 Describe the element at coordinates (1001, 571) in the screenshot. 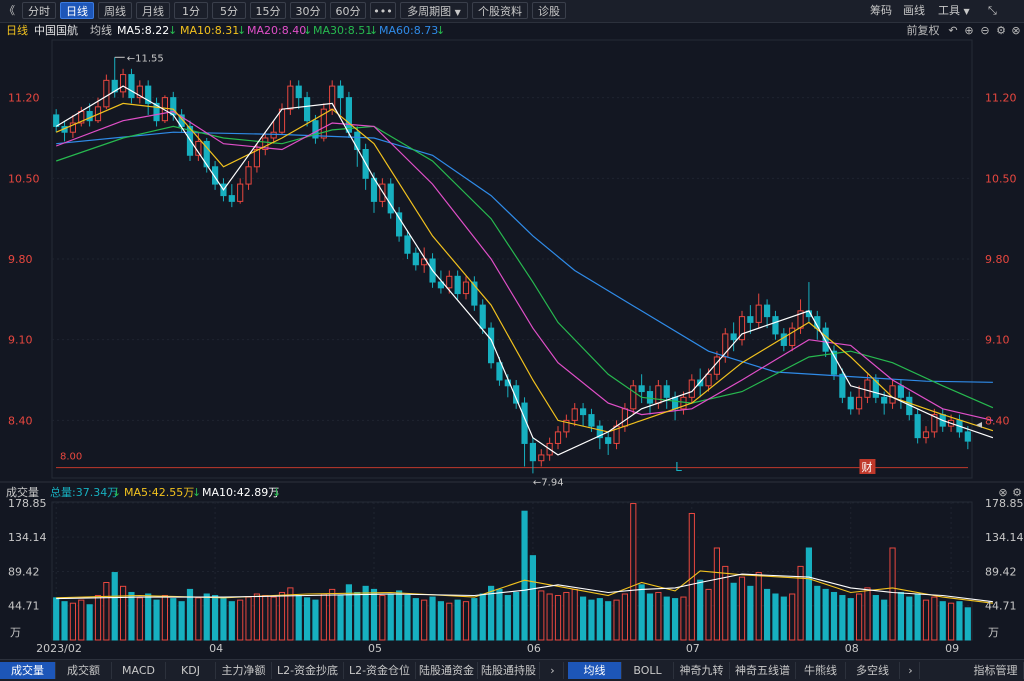

I see `volume-tick-right: 89.42` at that location.